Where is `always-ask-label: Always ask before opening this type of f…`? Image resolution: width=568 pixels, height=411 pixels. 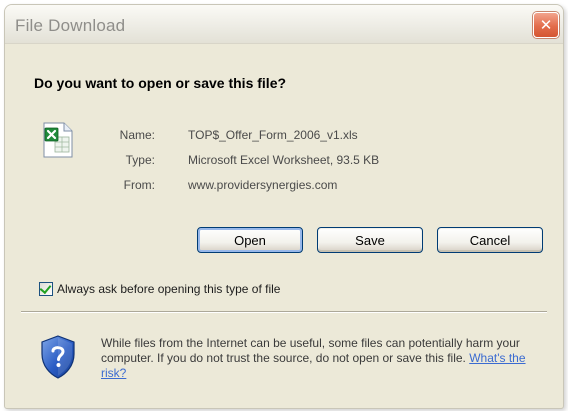 always-ask-label: Always ask before opening this type of f… is located at coordinates (169, 289).